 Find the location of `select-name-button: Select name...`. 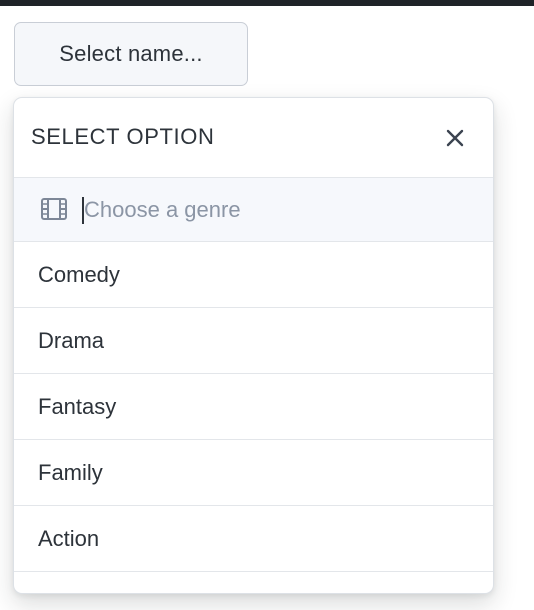

select-name-button: Select name... is located at coordinates (131, 54).